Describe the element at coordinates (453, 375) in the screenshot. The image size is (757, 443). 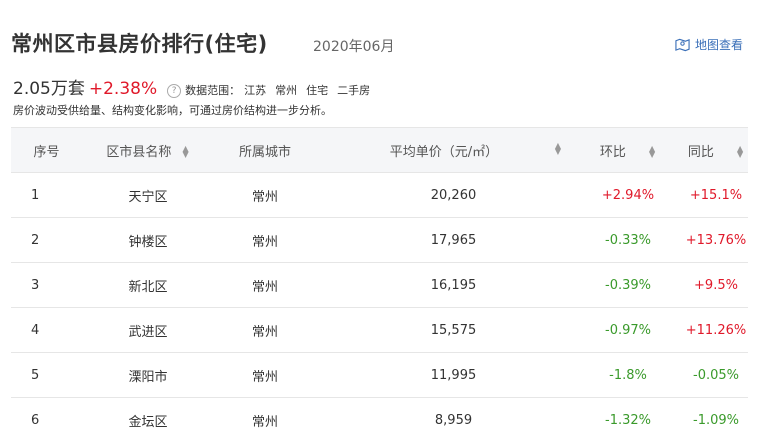
I see `price-cell: 11,995` at that location.